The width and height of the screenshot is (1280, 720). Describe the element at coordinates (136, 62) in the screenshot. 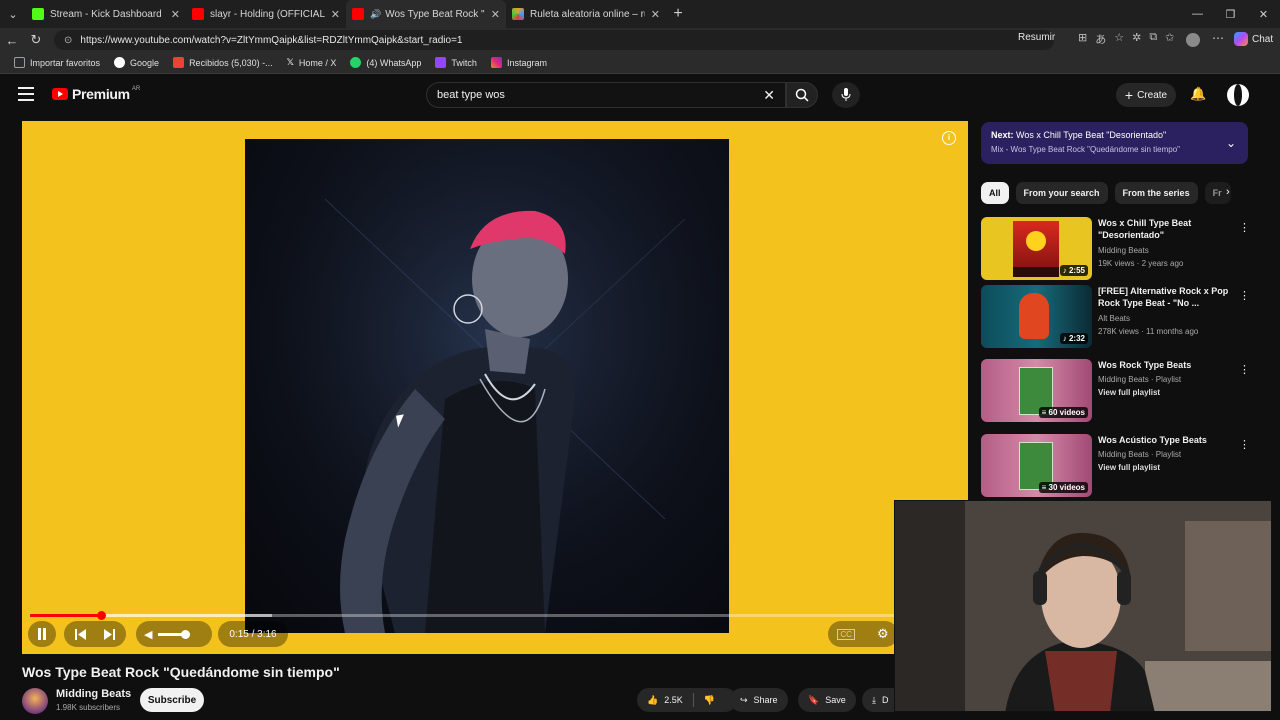

I see `bookmark-item: Google` at that location.